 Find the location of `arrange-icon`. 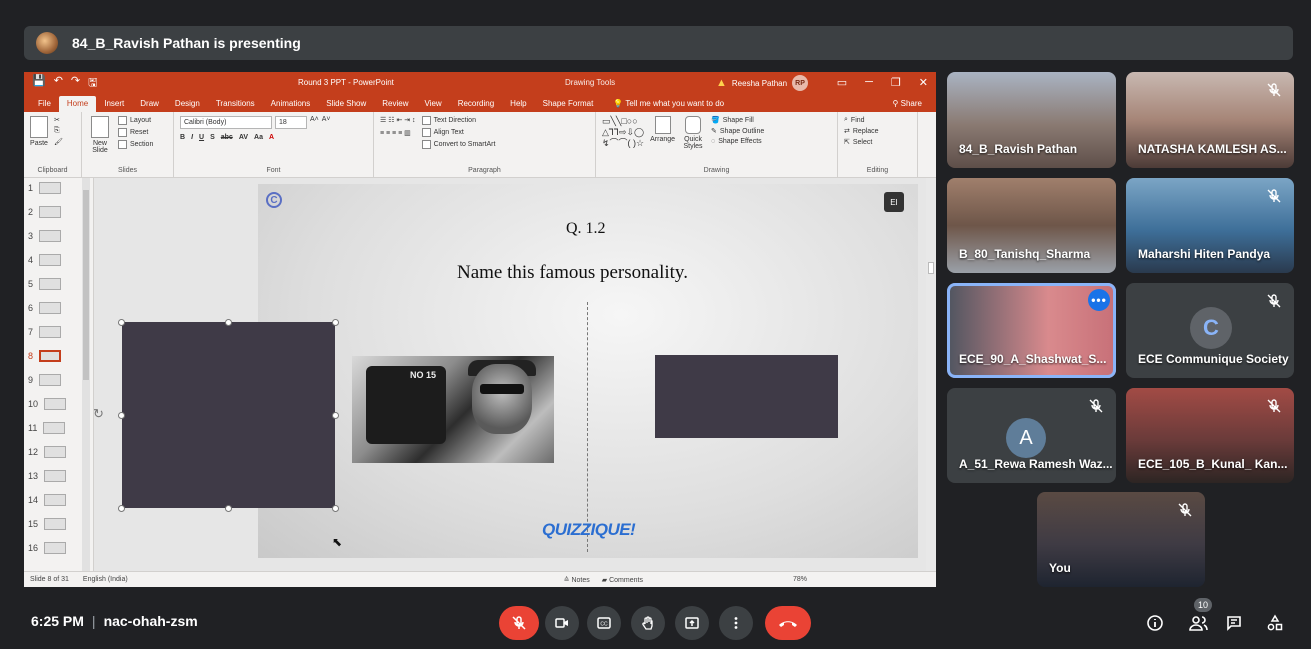

arrange-icon is located at coordinates (662, 125).